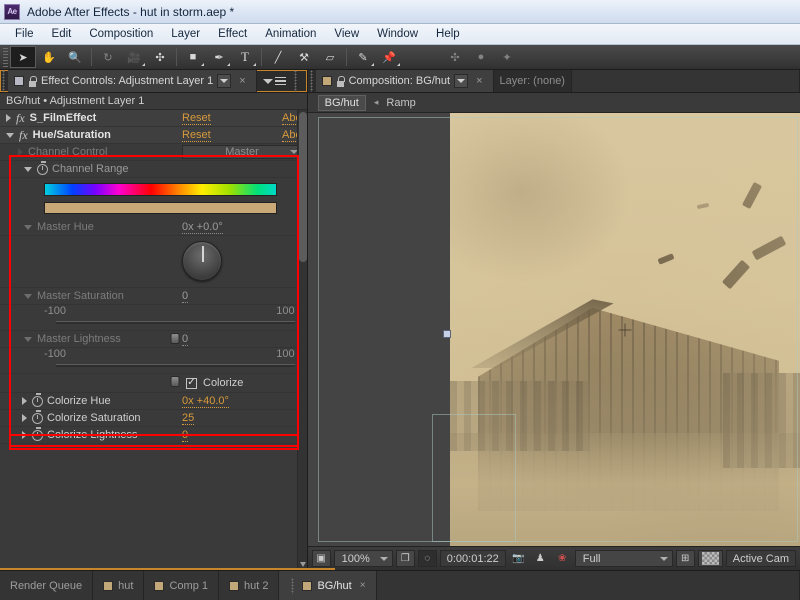 This screenshot has width=800, height=600. I want to click on property-row-colorize-hue: Colorize Hue 0x +40.0°, so click(153, 401).